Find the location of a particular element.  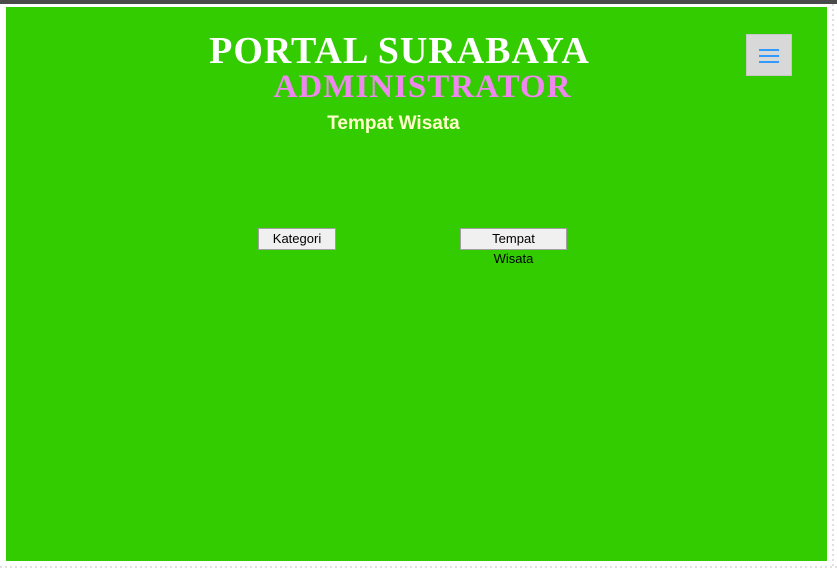

portal-title: PORTAL SURABAYA is located at coordinates (399, 51).